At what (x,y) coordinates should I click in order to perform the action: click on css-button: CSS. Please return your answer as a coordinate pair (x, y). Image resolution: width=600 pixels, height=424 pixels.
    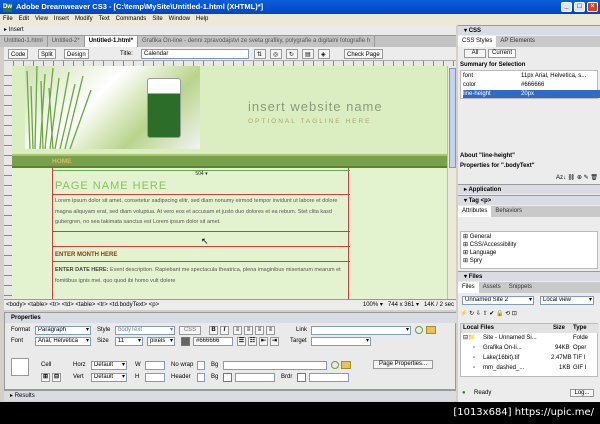
    Looking at the image, I should click on (190, 330).